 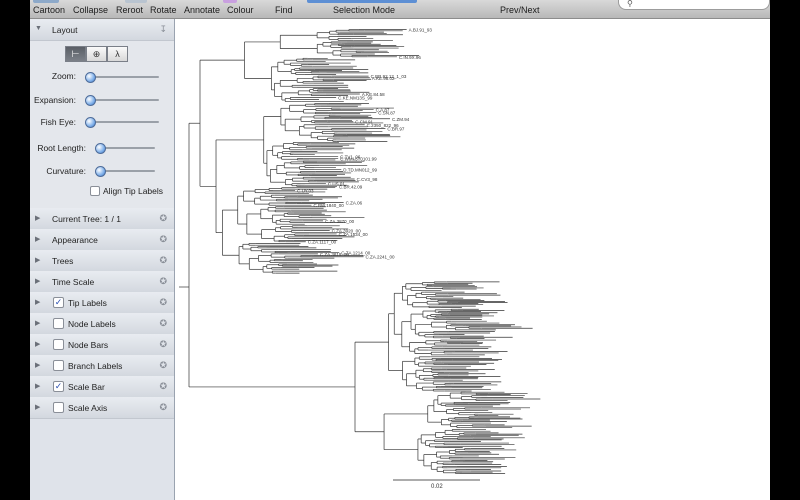 What do you see at coordinates (58, 323) in the screenshot?
I see `node-labels-checkbox` at bounding box center [58, 323].